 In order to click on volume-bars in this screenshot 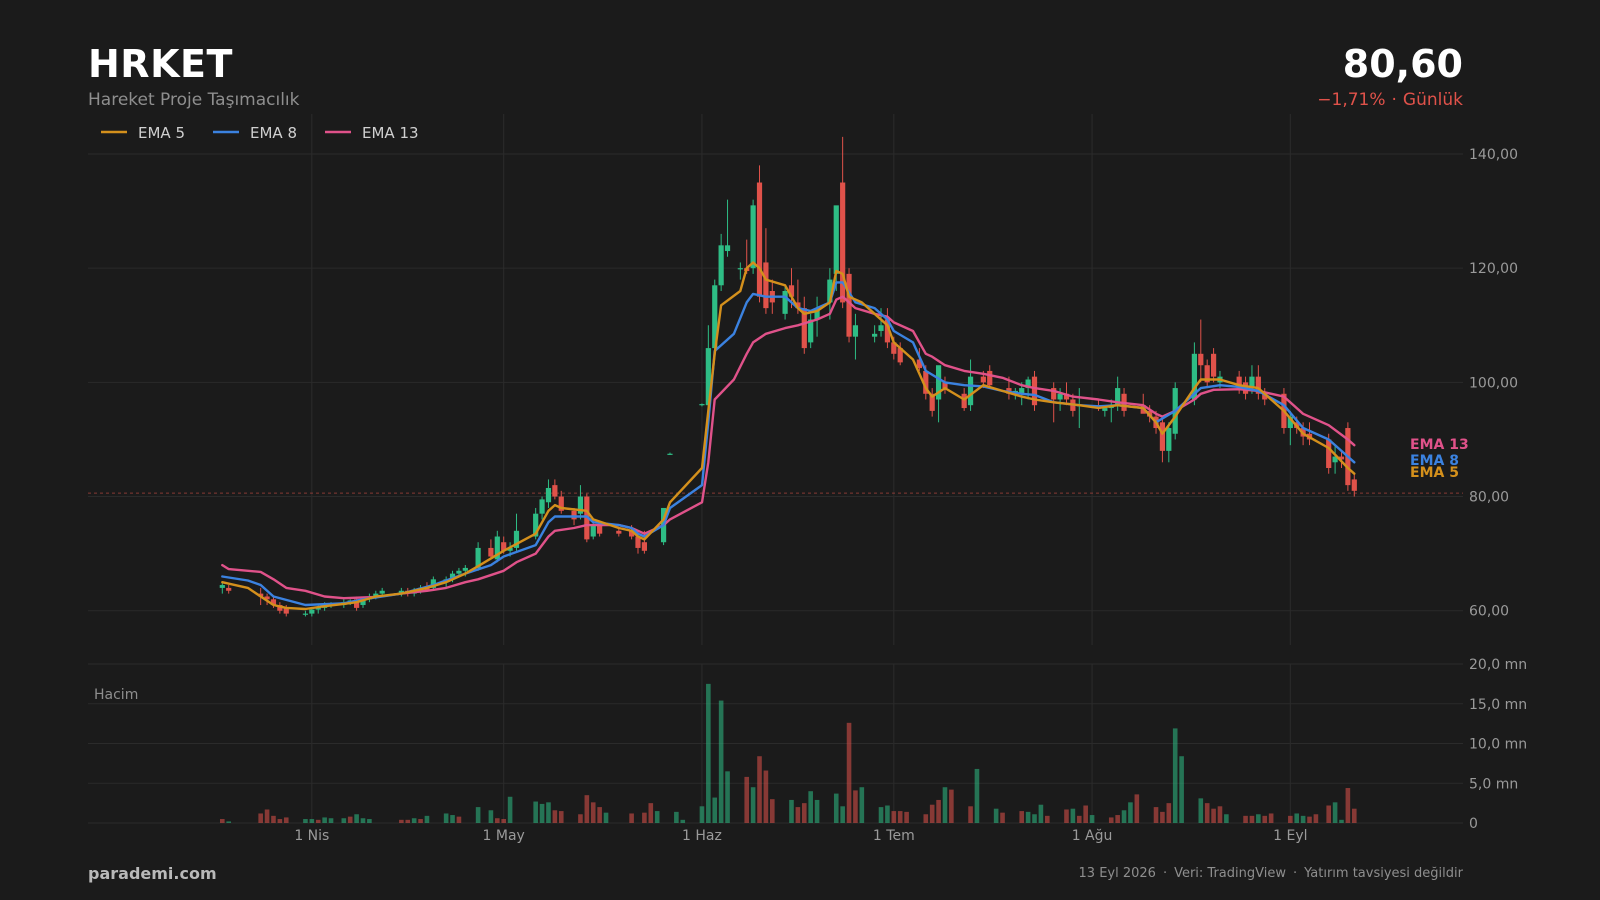, I will do `click(788, 753)`.